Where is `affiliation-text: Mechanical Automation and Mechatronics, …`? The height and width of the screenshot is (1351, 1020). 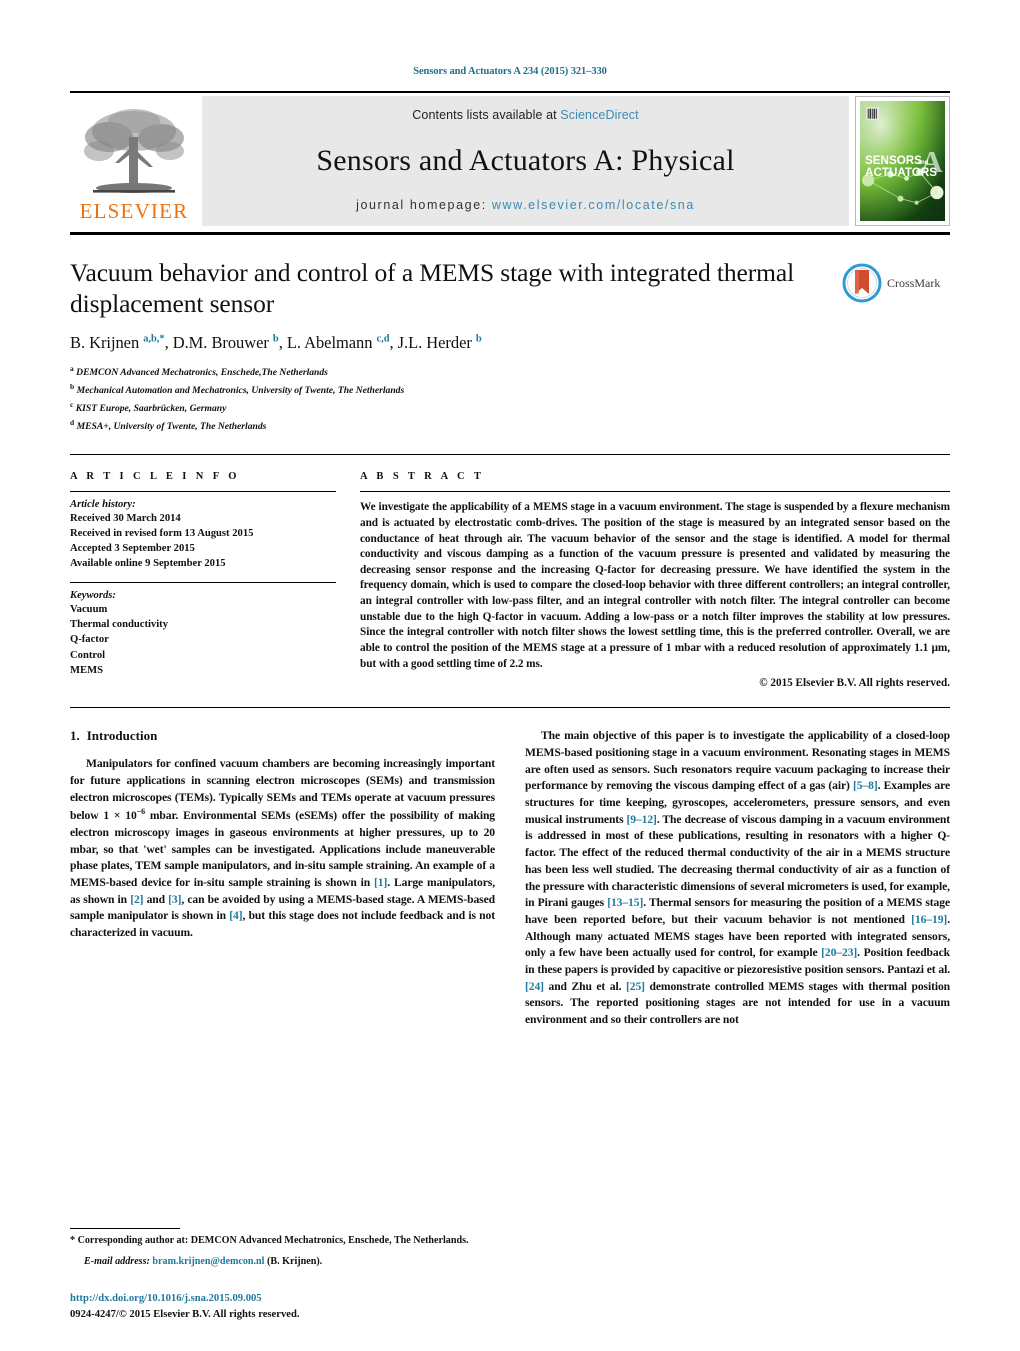
affiliation-text: Mechanical Automation and Mechatronics, … is located at coordinates (240, 391).